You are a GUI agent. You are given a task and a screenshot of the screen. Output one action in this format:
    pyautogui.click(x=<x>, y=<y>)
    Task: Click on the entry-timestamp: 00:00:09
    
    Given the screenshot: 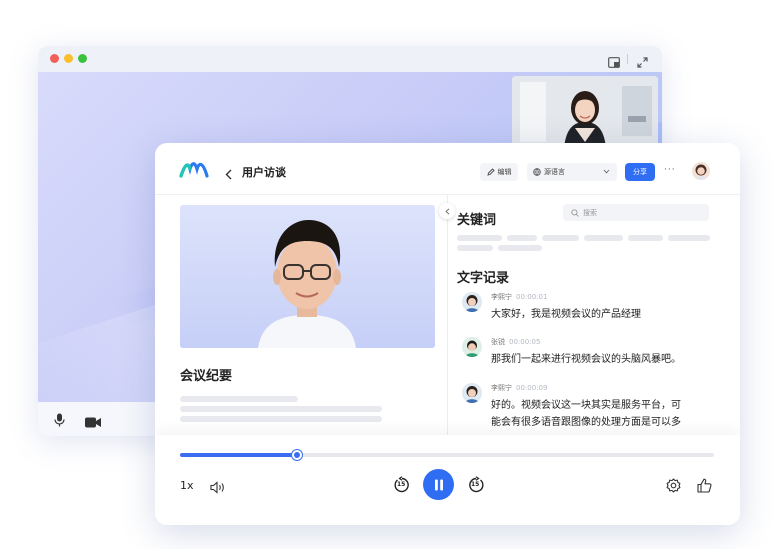 What is the action you would take?
    pyautogui.click(x=532, y=388)
    